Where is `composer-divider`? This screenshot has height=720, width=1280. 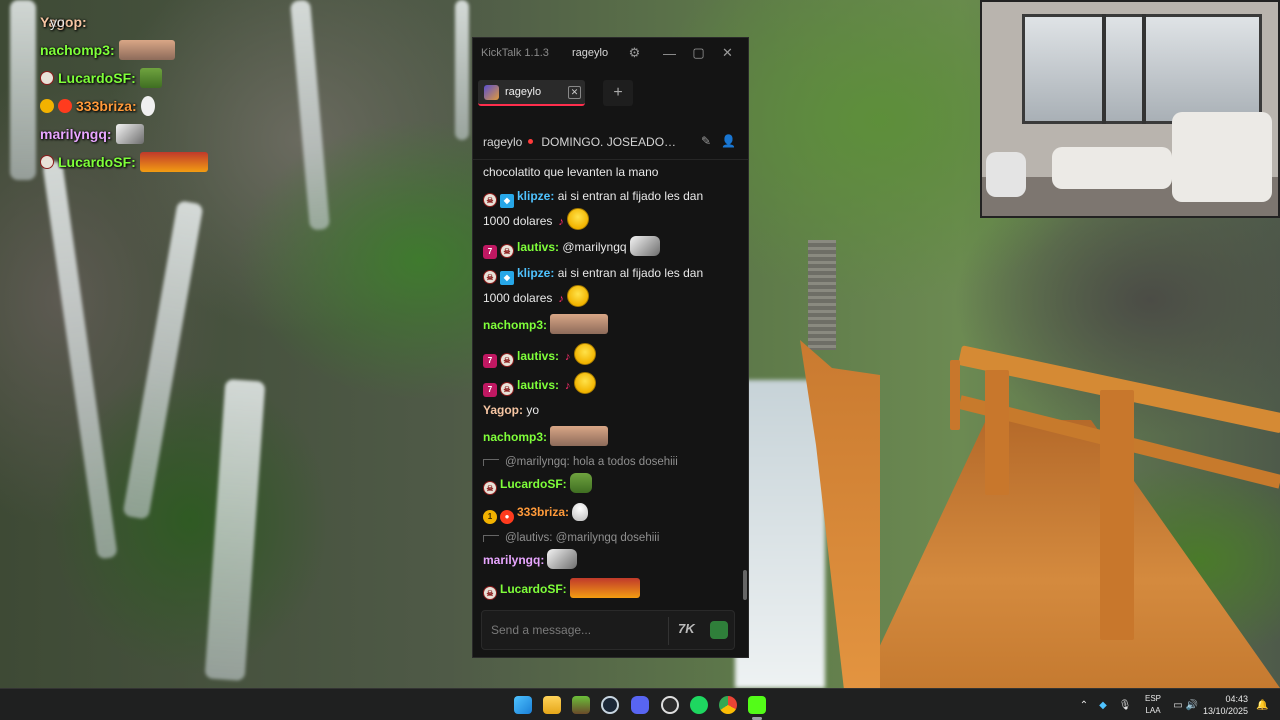
composer-divider is located at coordinates (668, 631).